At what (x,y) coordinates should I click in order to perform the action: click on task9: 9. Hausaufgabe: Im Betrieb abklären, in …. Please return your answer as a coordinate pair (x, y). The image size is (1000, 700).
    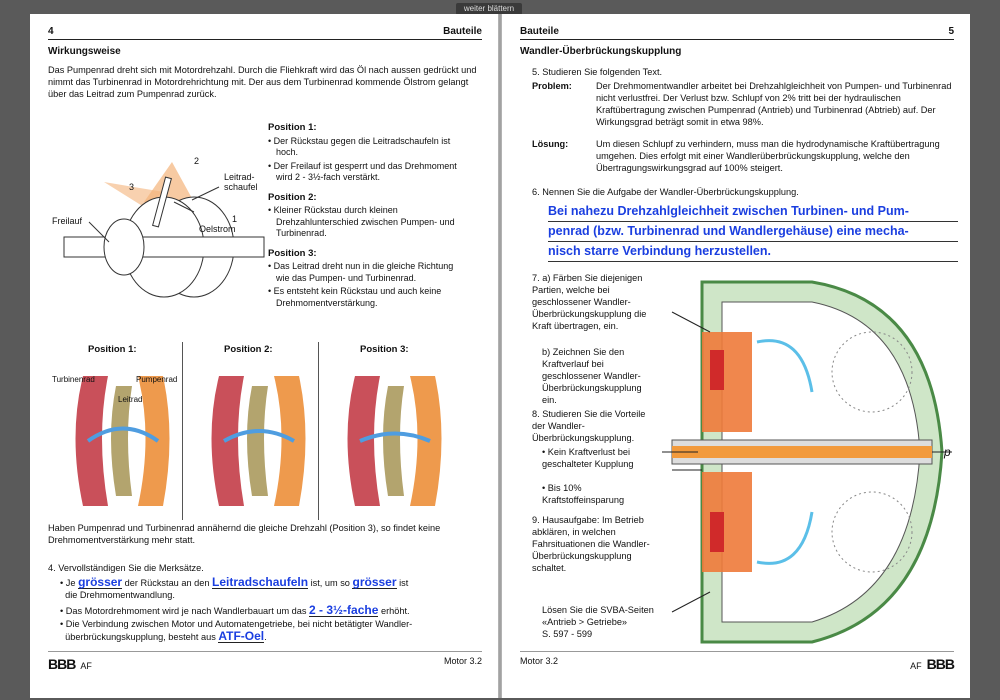
    Looking at the image, I should click on (591, 544).